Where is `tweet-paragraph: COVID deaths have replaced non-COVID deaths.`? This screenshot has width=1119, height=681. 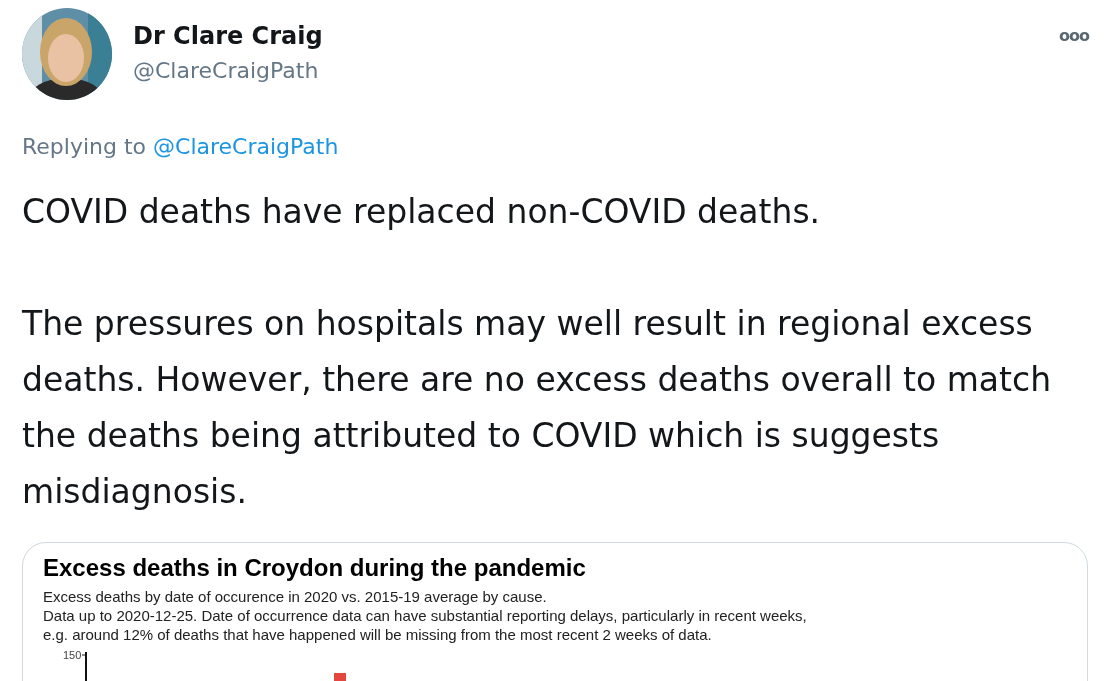
tweet-paragraph: COVID deaths have replaced non-COVID deaths. is located at coordinates (422, 212).